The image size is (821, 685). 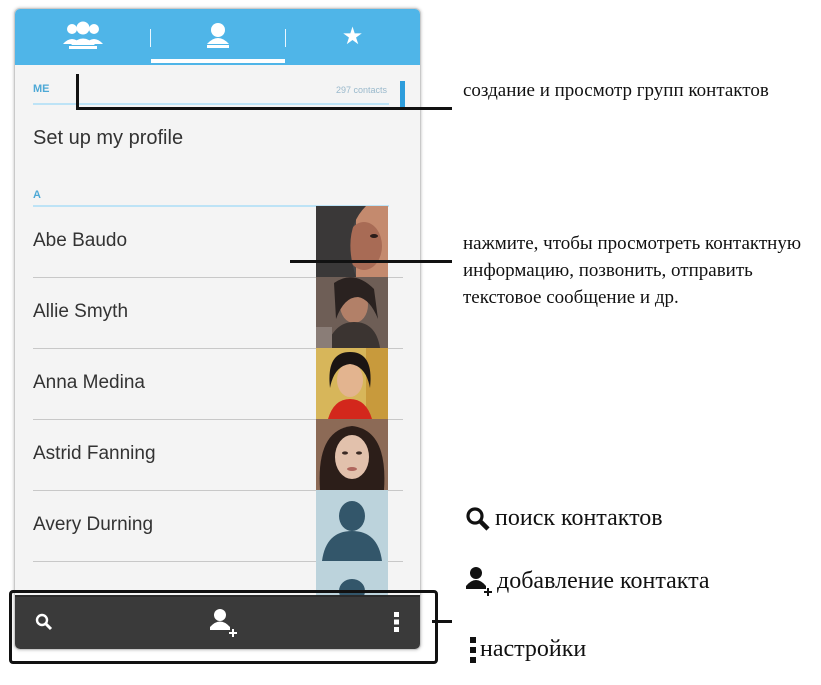 I want to click on star-icon: ★, so click(x=352, y=36).